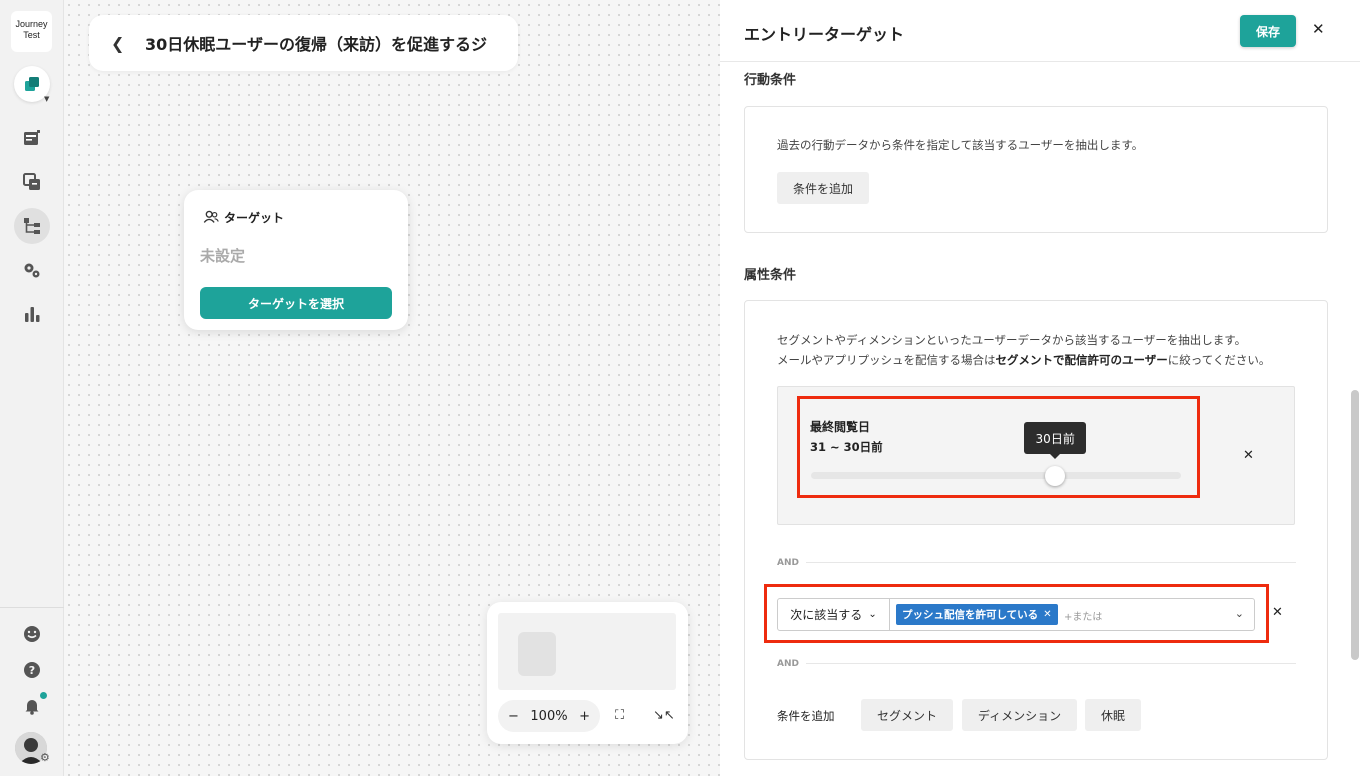  Describe the element at coordinates (128, 43) in the screenshot. I see `back-chevron-icon: ❮` at that location.